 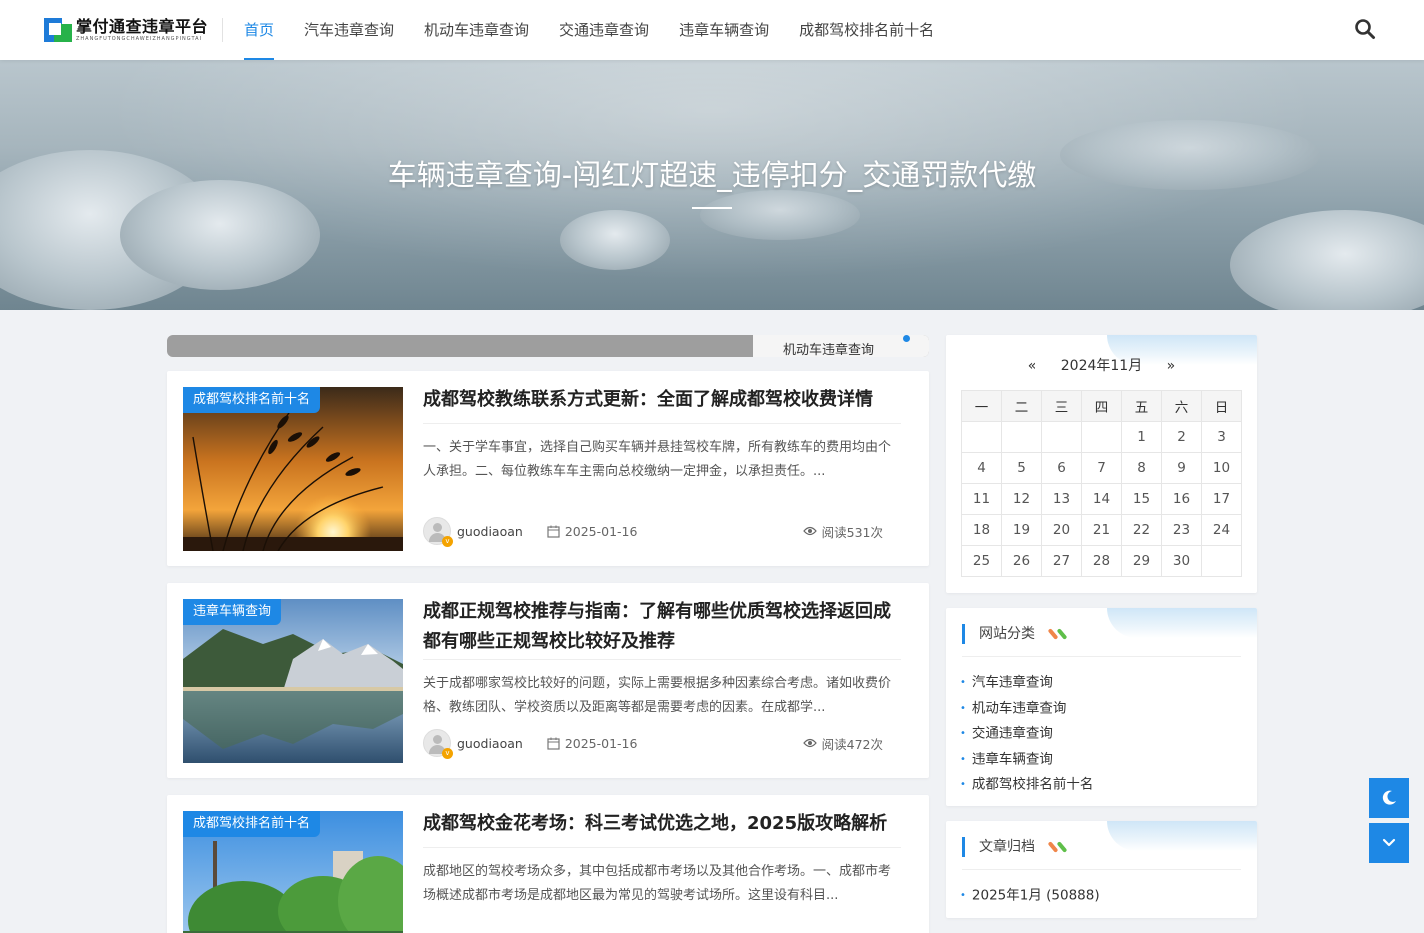 I want to click on widget-title: 网站分类, so click(x=1015, y=634).